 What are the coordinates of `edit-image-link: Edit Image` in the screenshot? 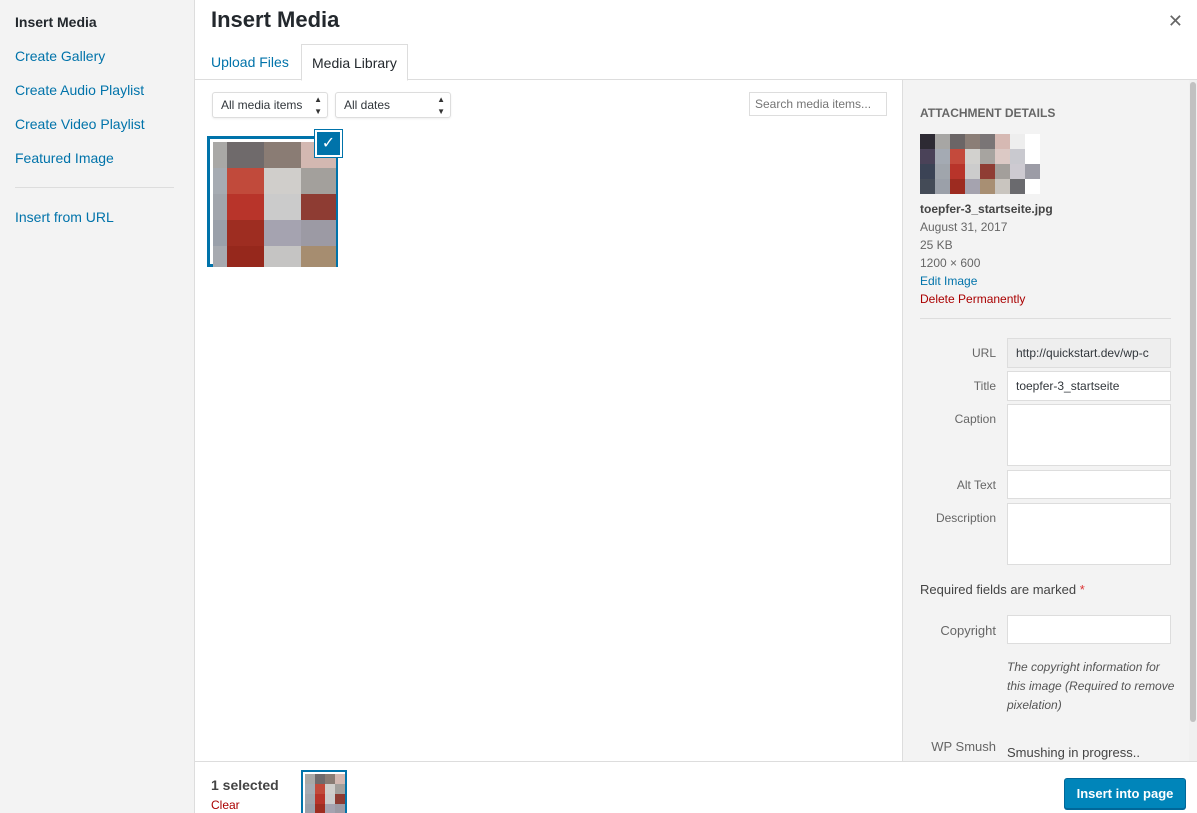 It's located at (948, 281).